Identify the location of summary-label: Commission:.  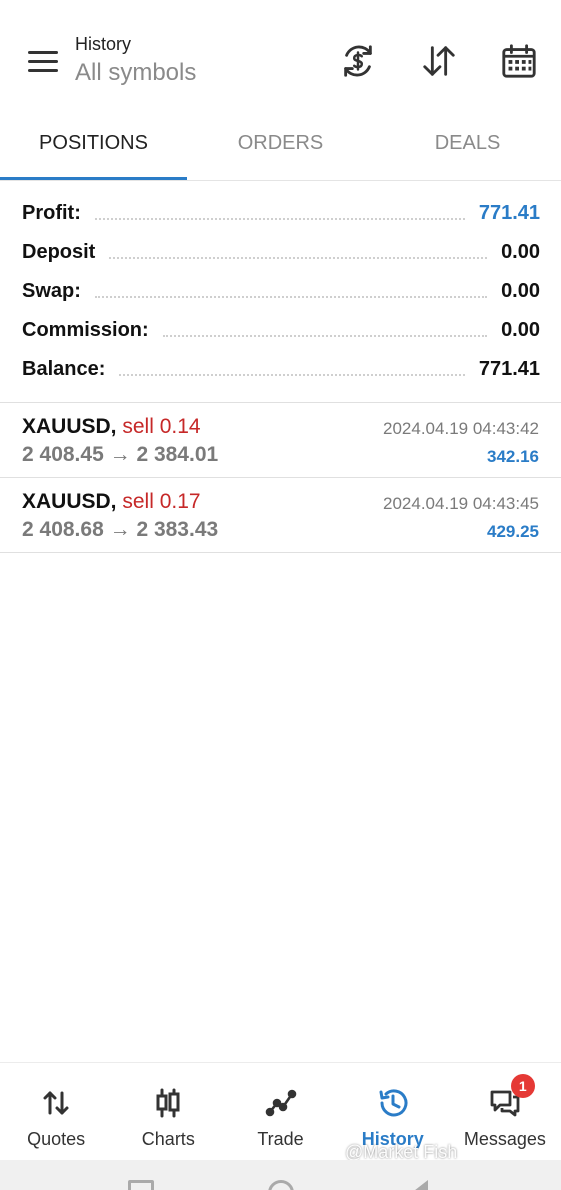
(85, 330).